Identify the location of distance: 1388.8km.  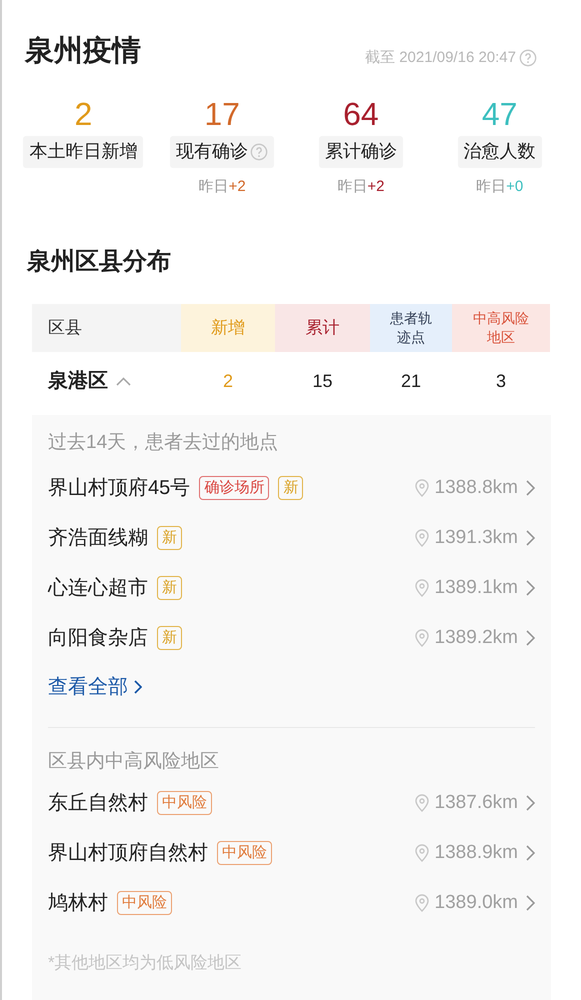
(476, 488).